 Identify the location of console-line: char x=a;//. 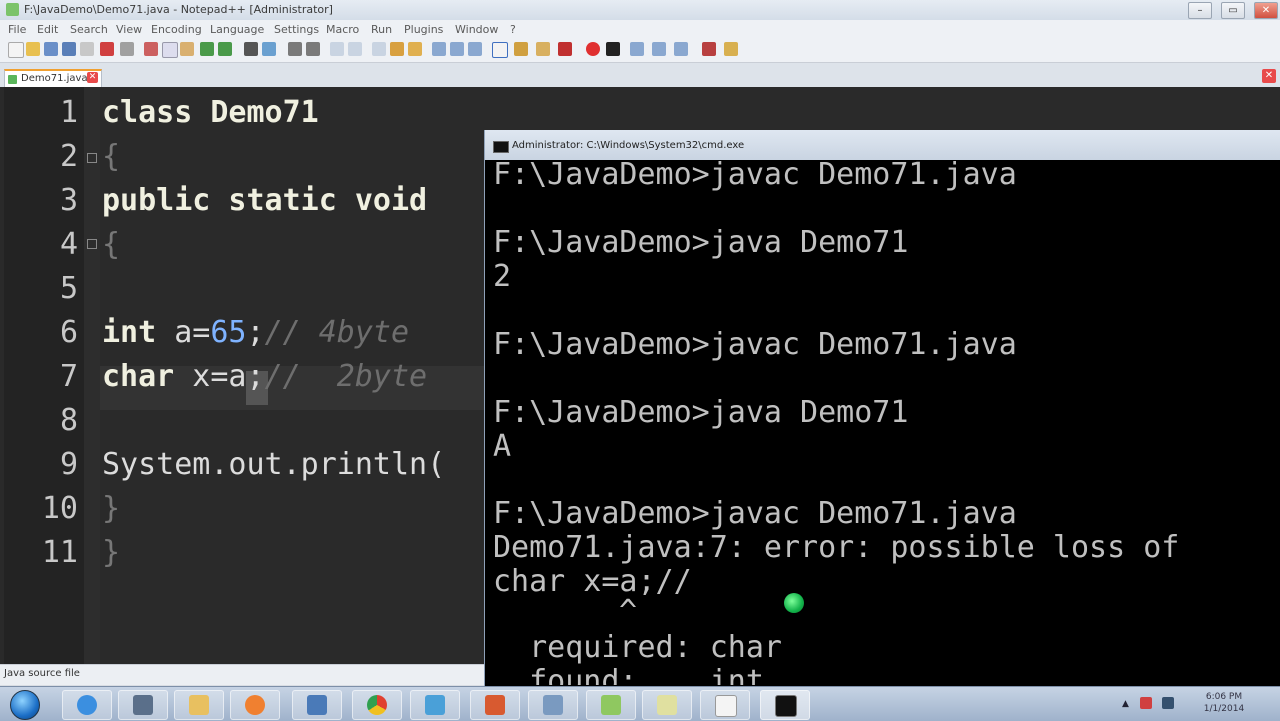
(592, 581).